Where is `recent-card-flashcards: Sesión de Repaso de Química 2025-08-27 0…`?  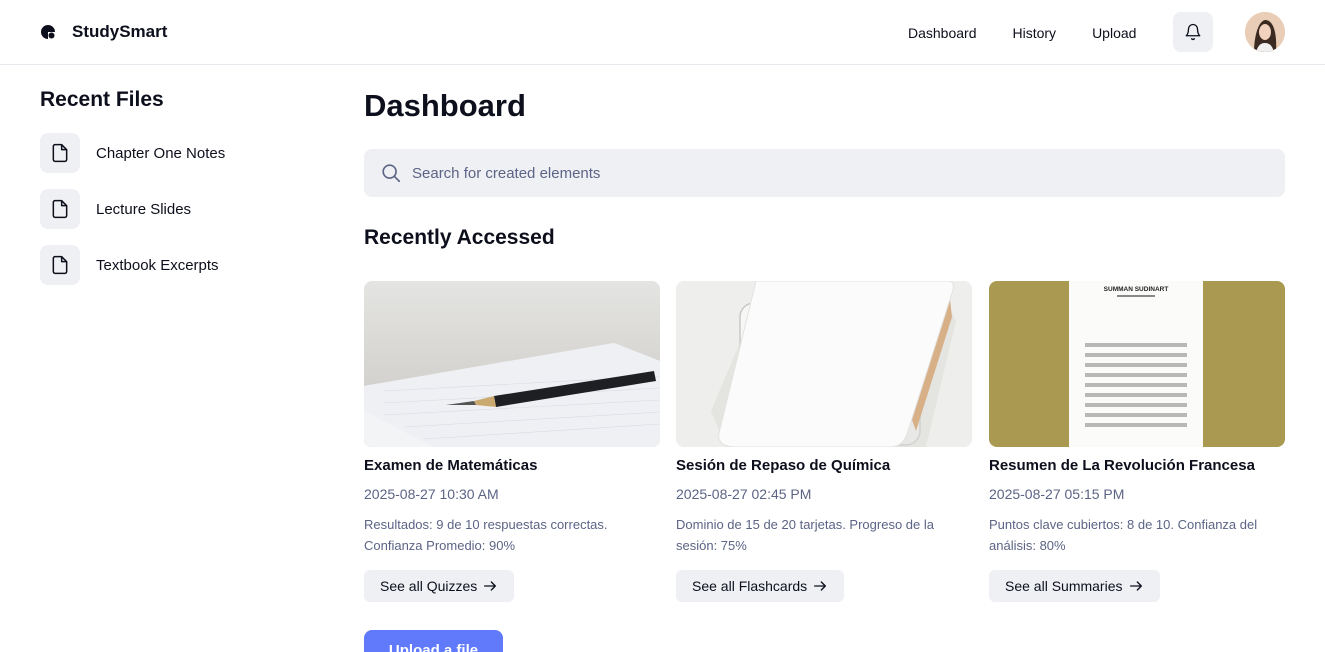 recent-card-flashcards: Sesión de Repaso de Química 2025-08-27 0… is located at coordinates (824, 441).